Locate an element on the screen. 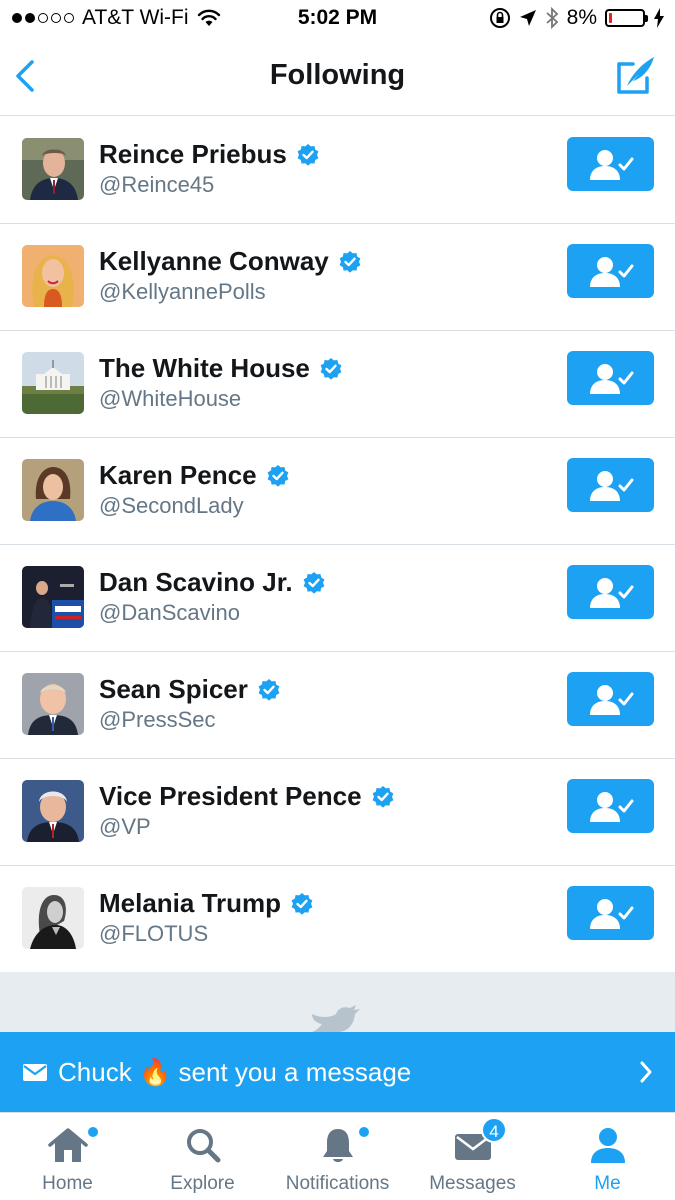  envelope-icon is located at coordinates (35, 1072).